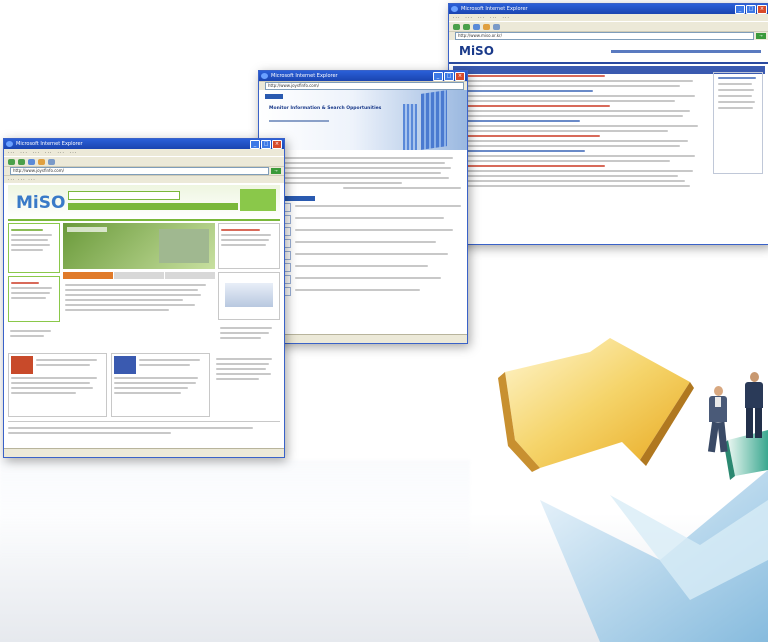 This screenshot has width=768, height=642. Describe the element at coordinates (604, 36) in the screenshot. I see `address-field: http://www.miso.or.kr/` at that location.